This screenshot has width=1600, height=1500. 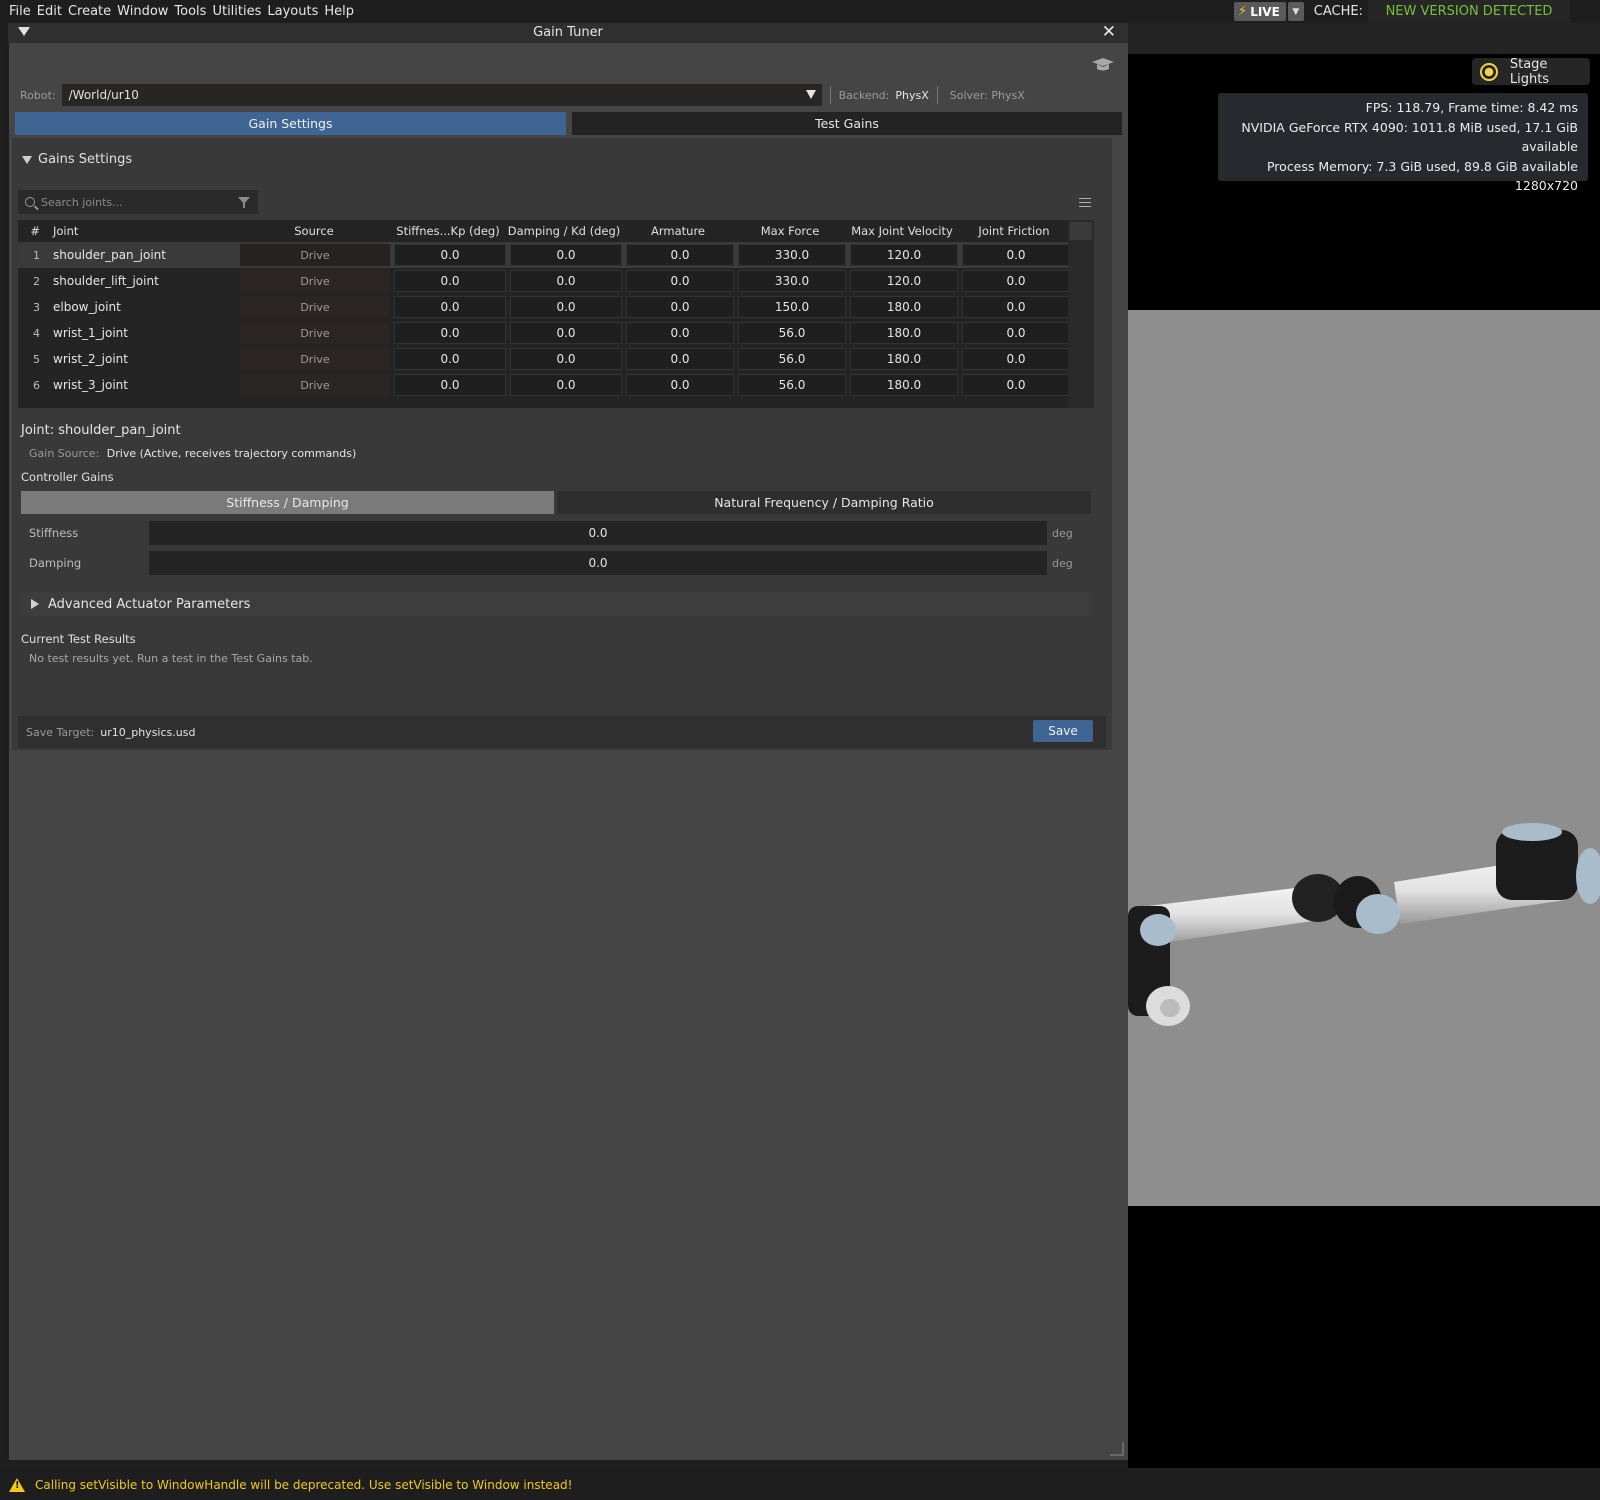 What do you see at coordinates (902, 231) in the screenshot?
I see `col-header-max-velocity: Max Joint Velocity` at bounding box center [902, 231].